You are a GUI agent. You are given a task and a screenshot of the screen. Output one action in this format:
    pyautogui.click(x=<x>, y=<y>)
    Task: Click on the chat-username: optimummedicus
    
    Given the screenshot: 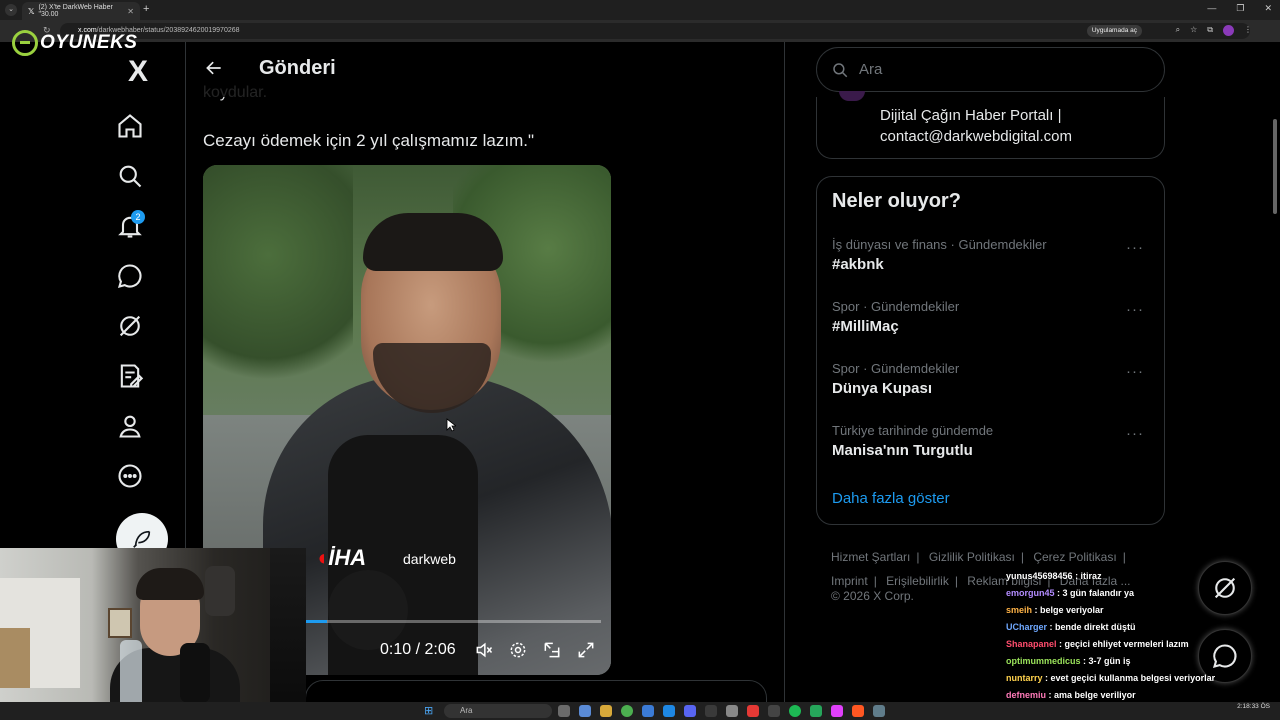 What is the action you would take?
    pyautogui.click(x=1043, y=661)
    